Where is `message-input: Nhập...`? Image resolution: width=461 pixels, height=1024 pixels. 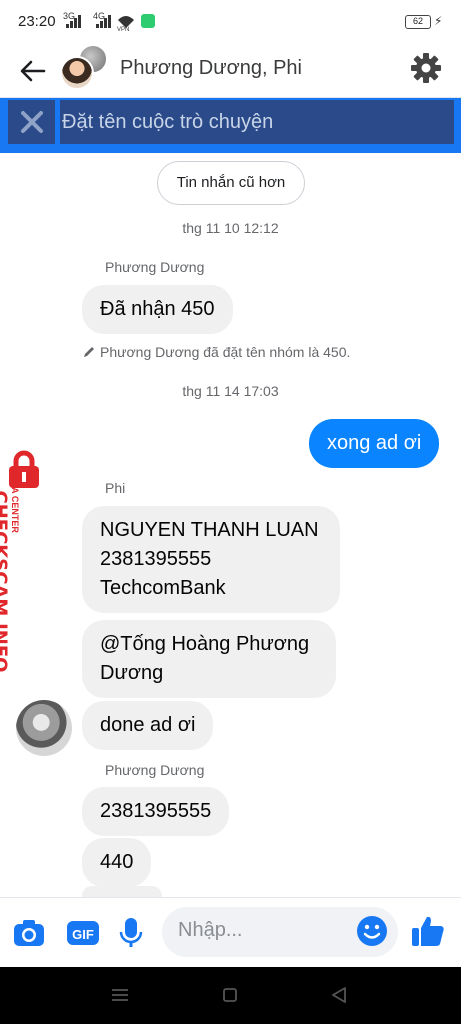 message-input: Nhập... is located at coordinates (280, 932).